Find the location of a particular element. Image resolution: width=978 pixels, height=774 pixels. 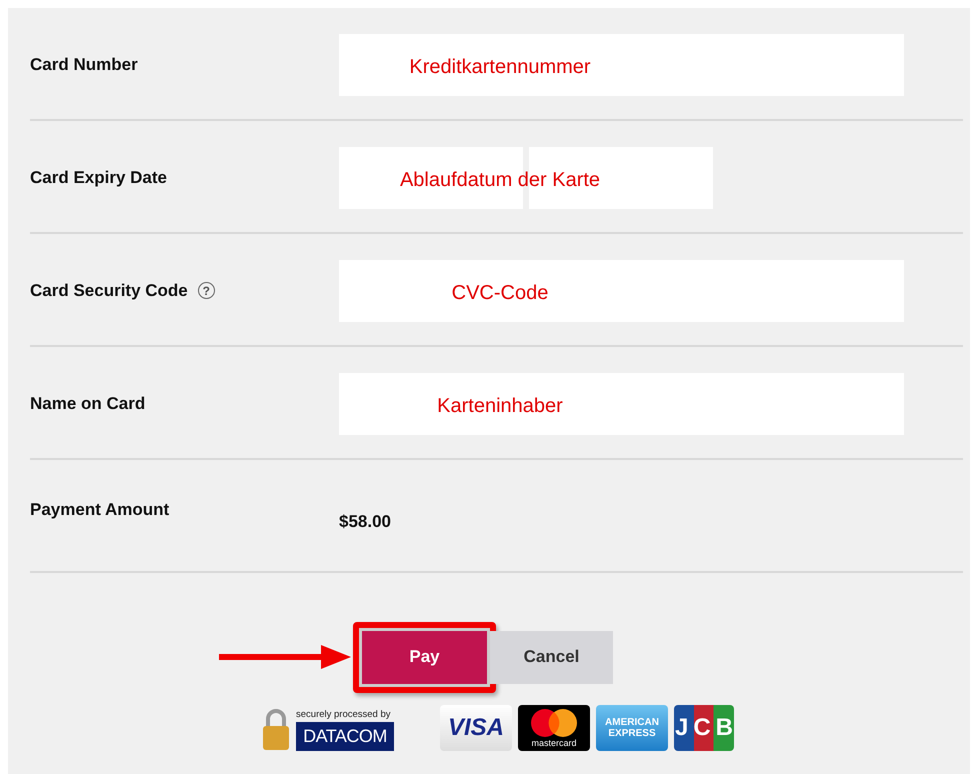

annotation-text: Kreditkartennummer is located at coordinates (500, 66).